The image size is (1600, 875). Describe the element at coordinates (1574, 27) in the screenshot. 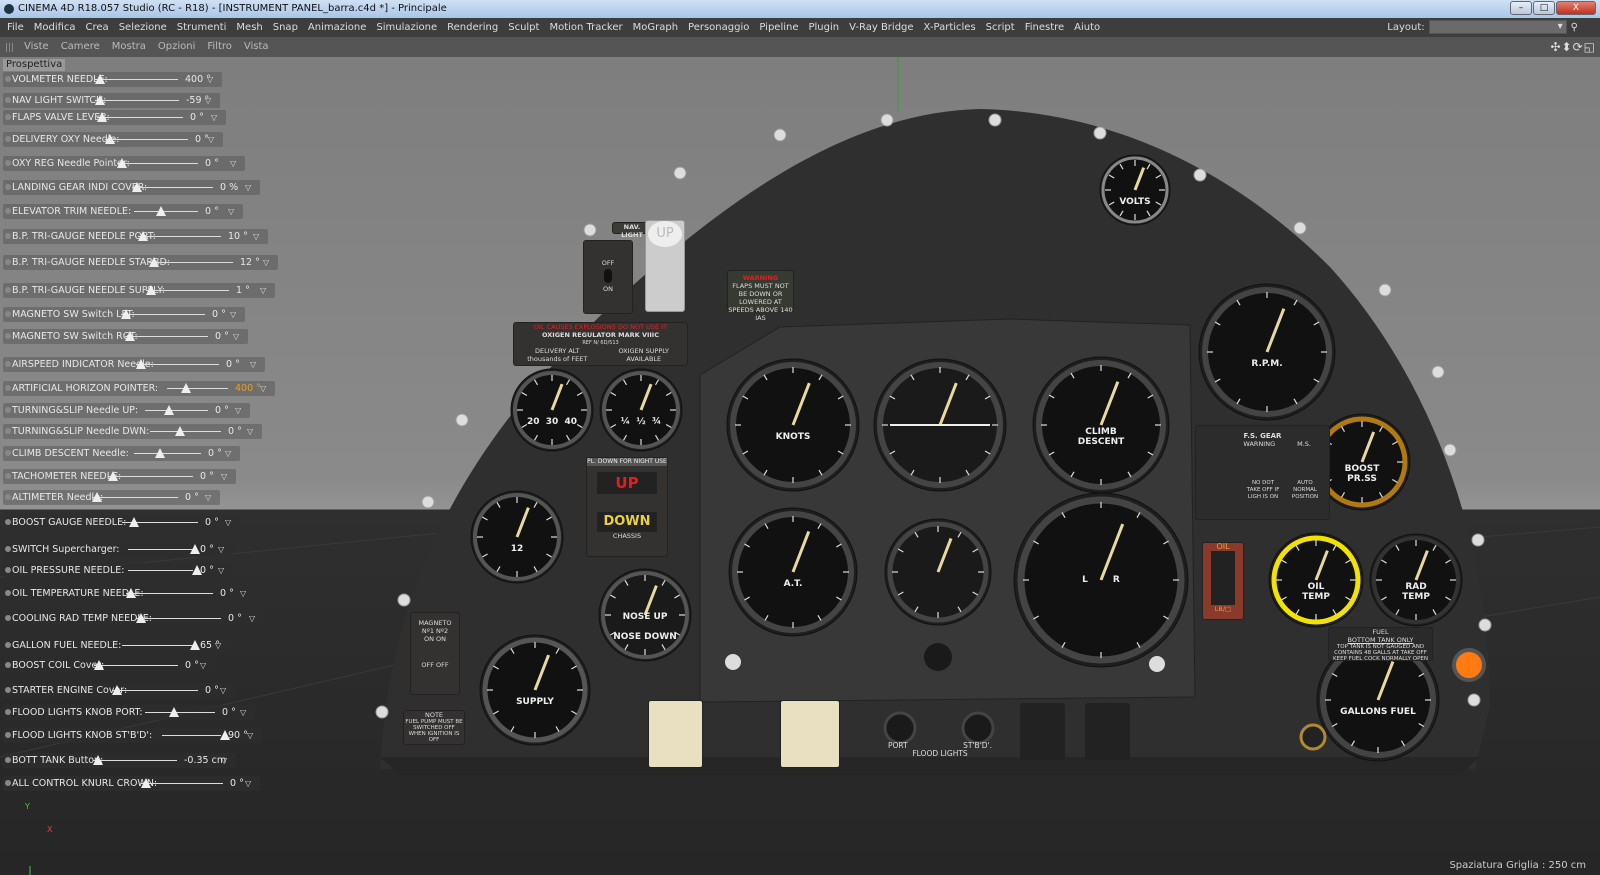

I see `search-icon: ⚲` at that location.